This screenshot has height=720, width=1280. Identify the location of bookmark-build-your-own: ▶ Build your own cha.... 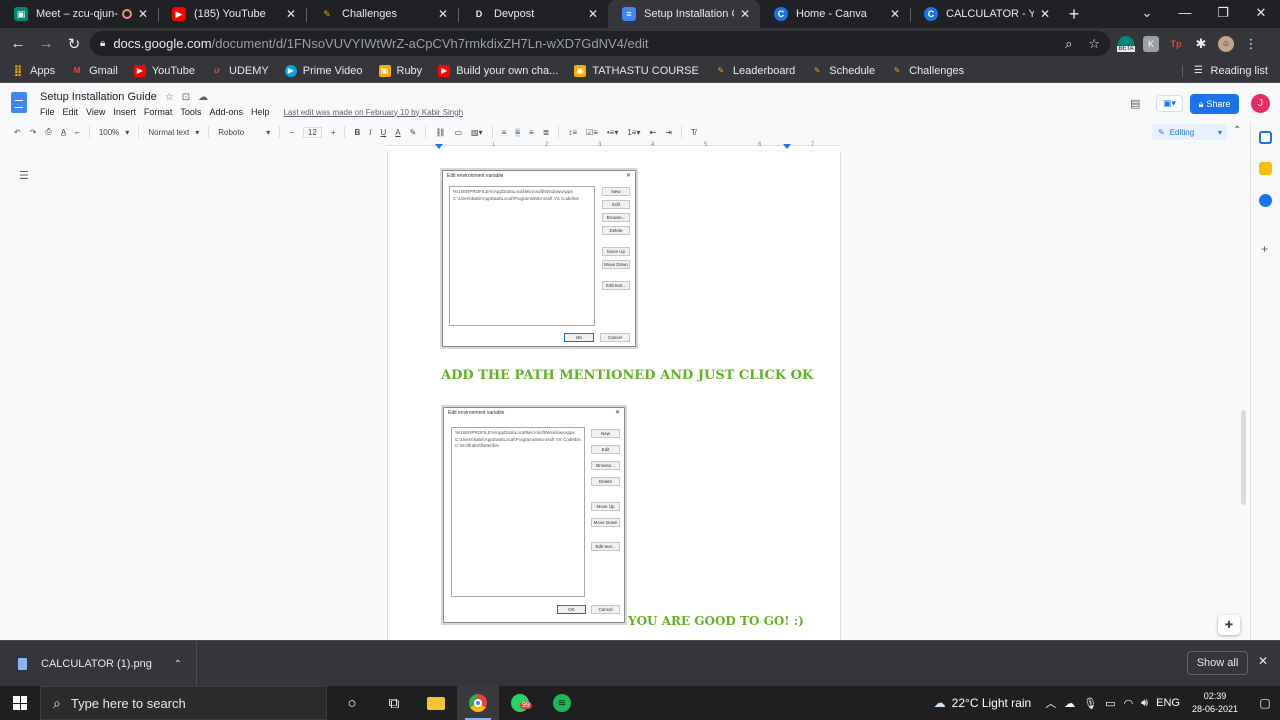
(498, 70).